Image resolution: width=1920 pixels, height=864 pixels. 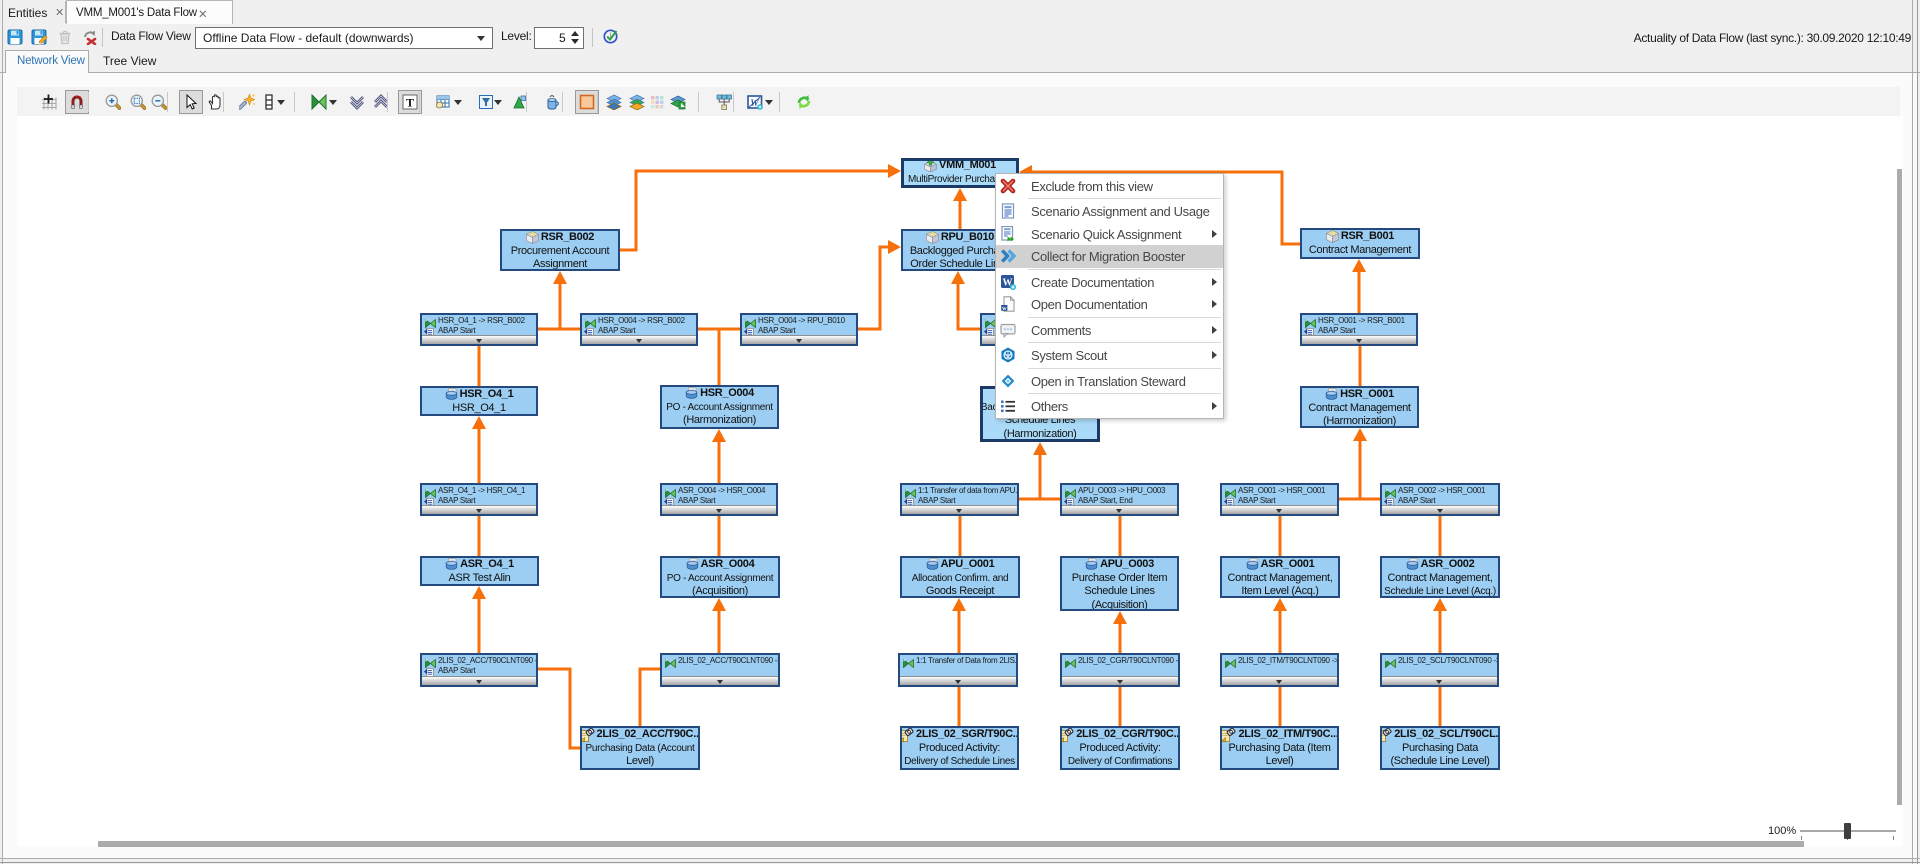 I want to click on svg-text: w, so click(x=1004, y=308).